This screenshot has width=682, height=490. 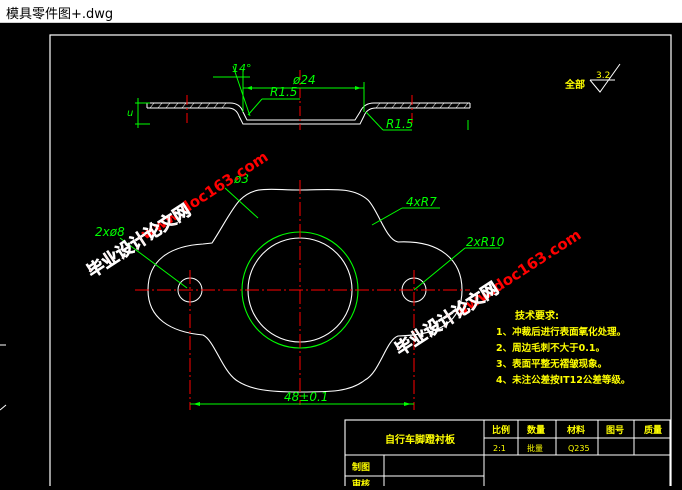 I want to click on roughness-symbol: 全部 3.2, so click(x=592, y=78).